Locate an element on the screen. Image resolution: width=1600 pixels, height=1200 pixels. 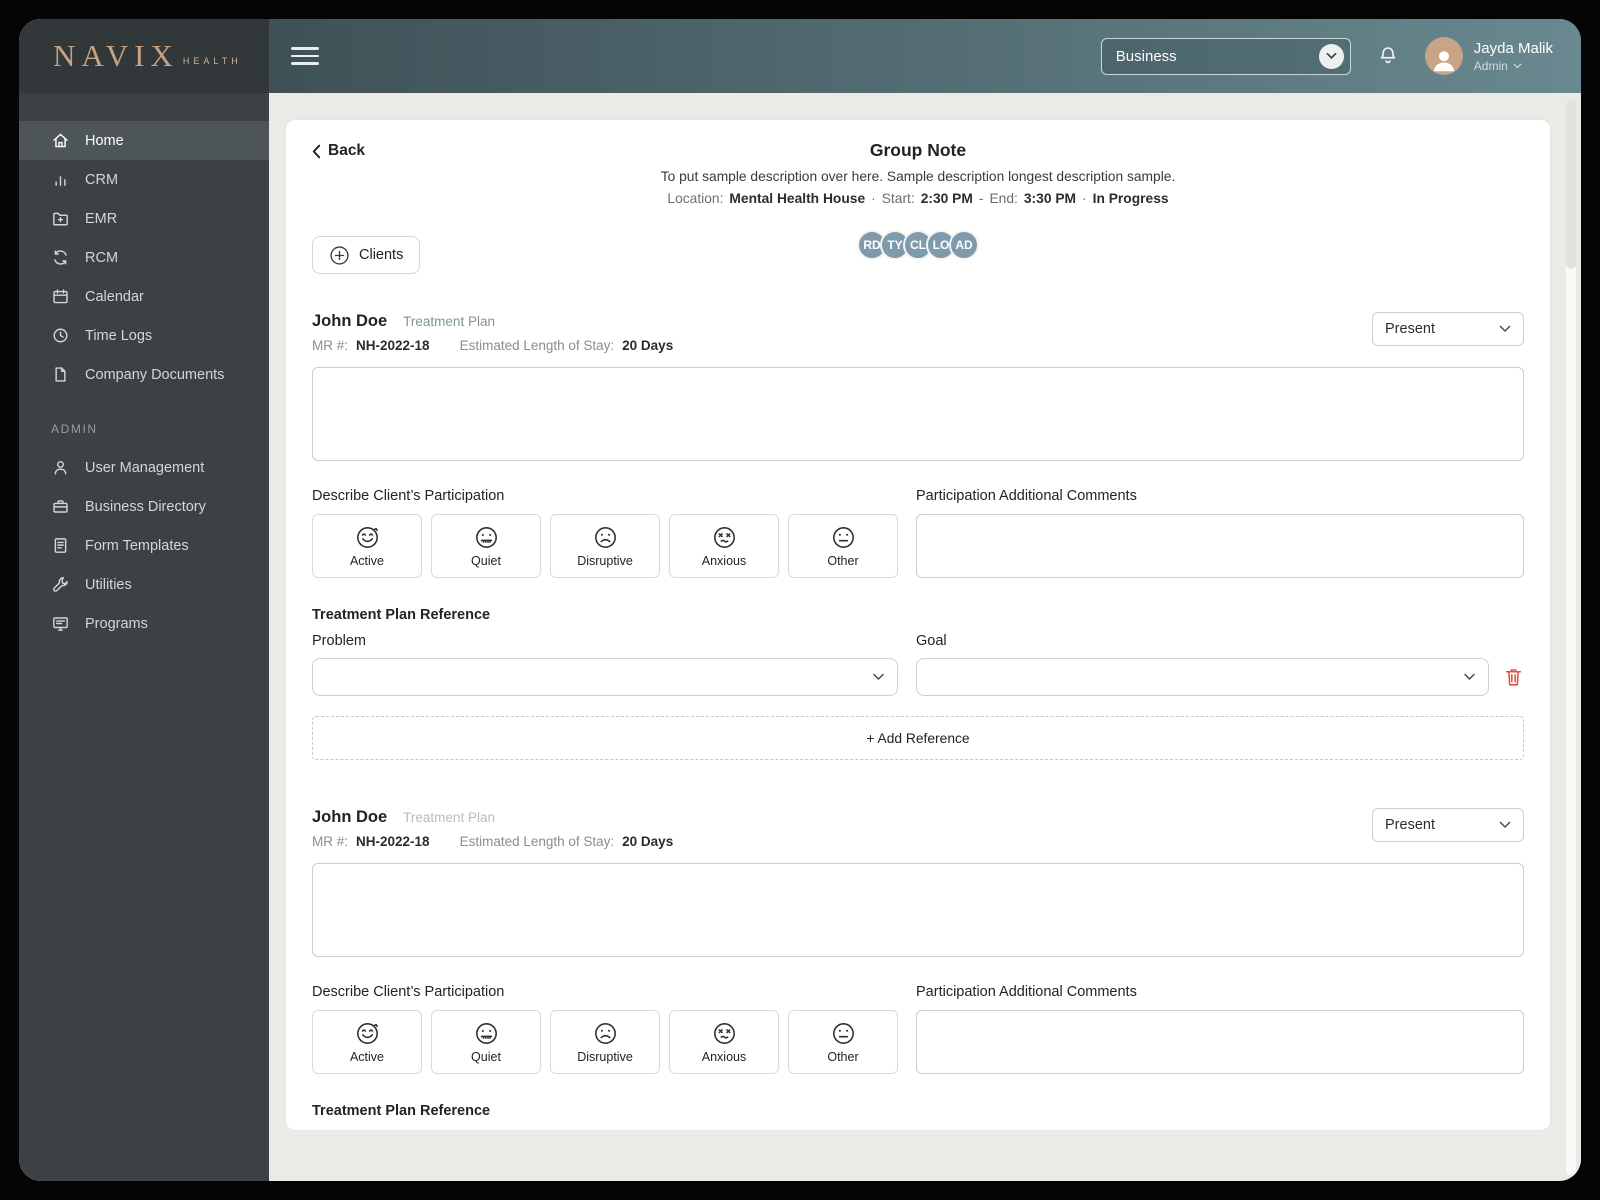
goal-label: Goal is located at coordinates (931, 641).